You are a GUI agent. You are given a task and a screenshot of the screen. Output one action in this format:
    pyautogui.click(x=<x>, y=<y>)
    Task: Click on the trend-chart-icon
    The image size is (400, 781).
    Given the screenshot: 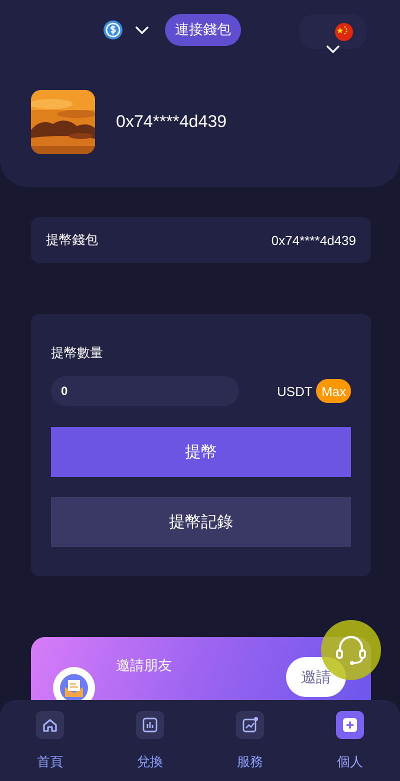 What is the action you would take?
    pyautogui.click(x=250, y=725)
    